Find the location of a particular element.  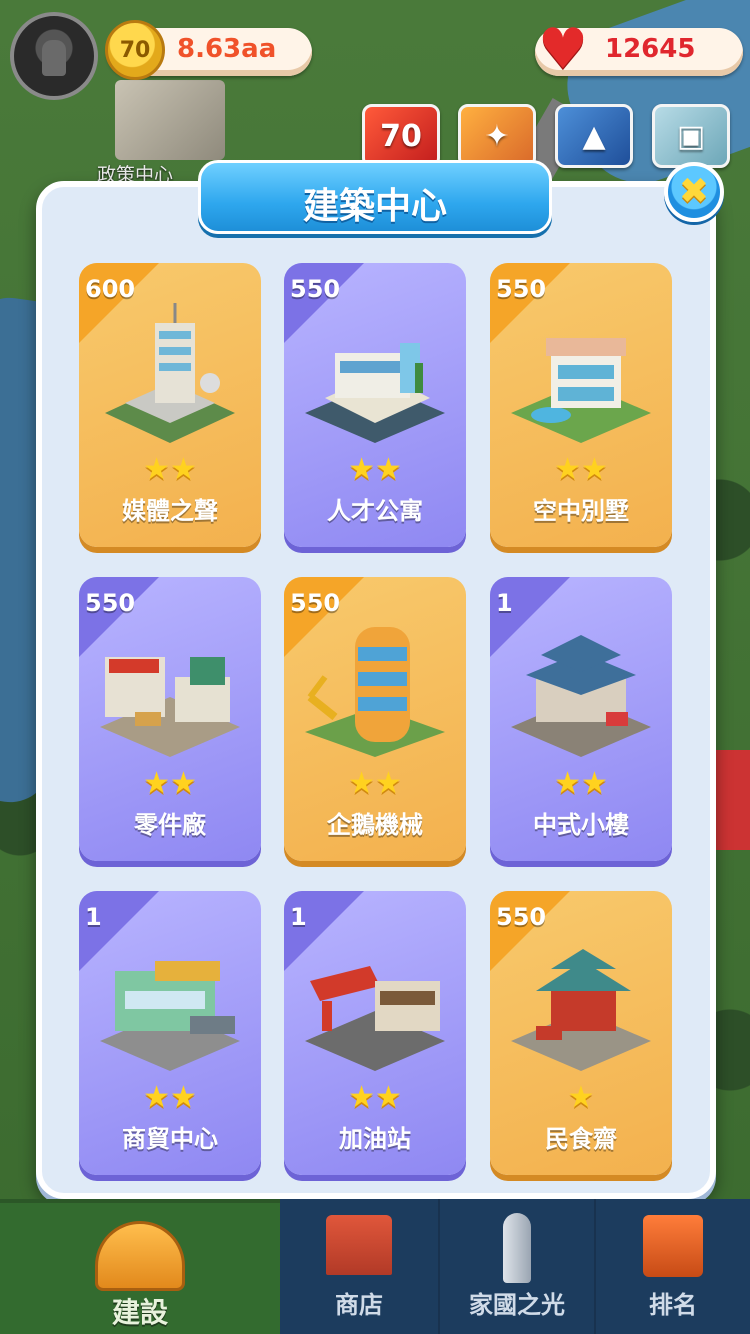

building-card: 550 ★★ 空中別墅 is located at coordinates (581, 405).